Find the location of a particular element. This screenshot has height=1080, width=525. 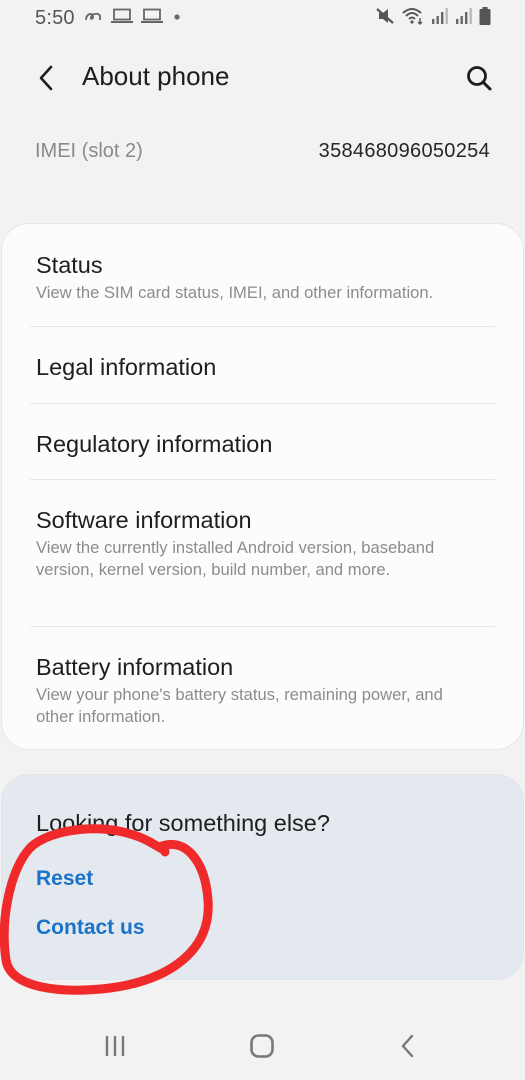

status-bar: 5:50 is located at coordinates (262, 18).